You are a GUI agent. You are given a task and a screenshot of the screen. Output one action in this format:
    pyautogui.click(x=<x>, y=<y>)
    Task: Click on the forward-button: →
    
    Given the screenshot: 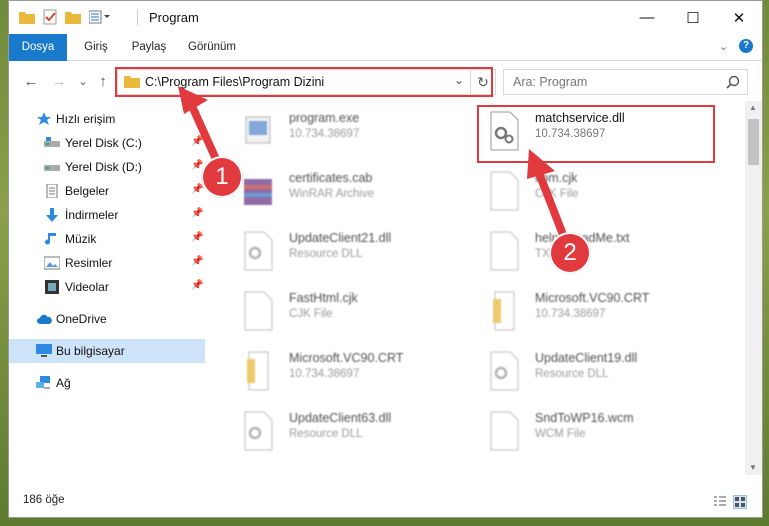 What is the action you would take?
    pyautogui.click(x=59, y=82)
    